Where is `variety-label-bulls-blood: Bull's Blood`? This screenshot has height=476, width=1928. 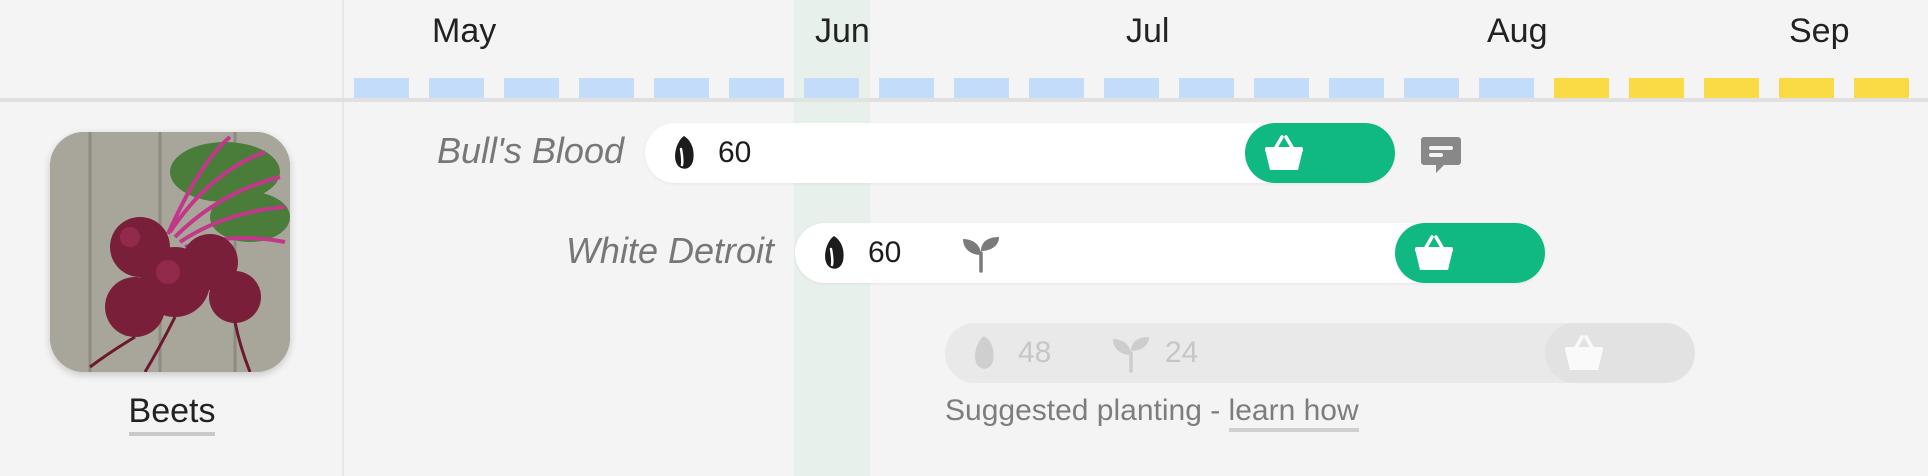 variety-label-bulls-blood: Bull's Blood is located at coordinates (484, 151).